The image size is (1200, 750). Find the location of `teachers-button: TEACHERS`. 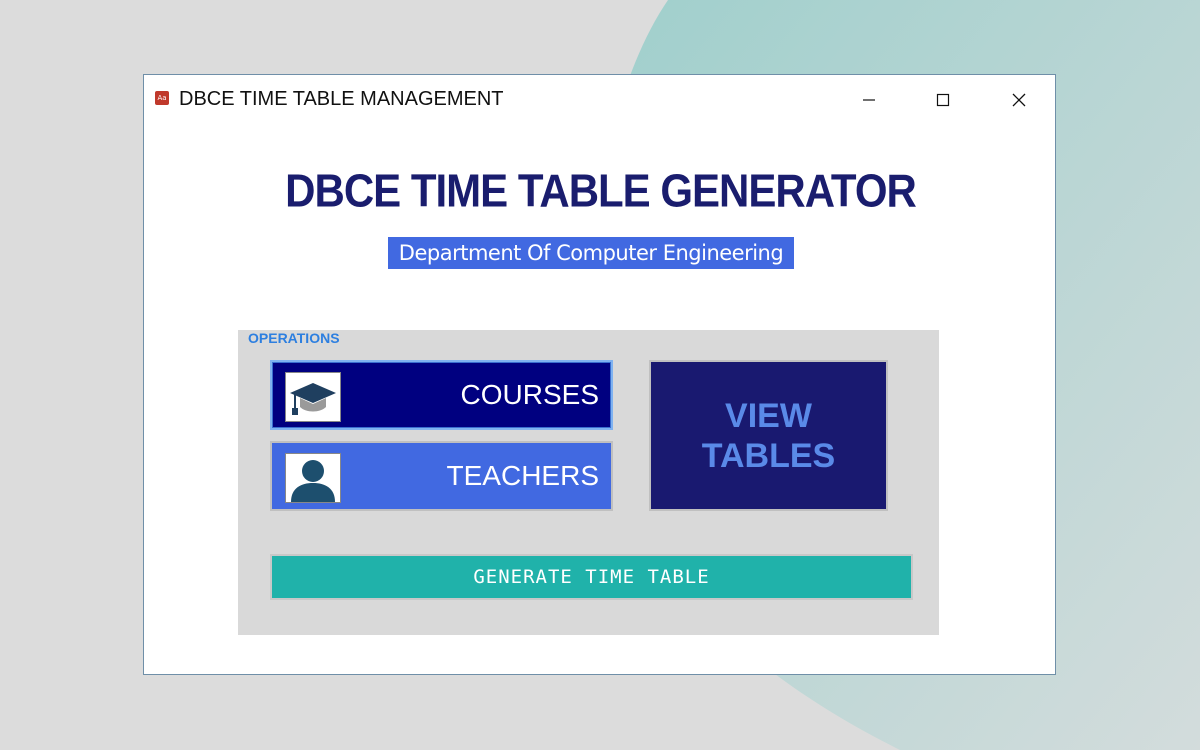

teachers-button: TEACHERS is located at coordinates (441, 476).